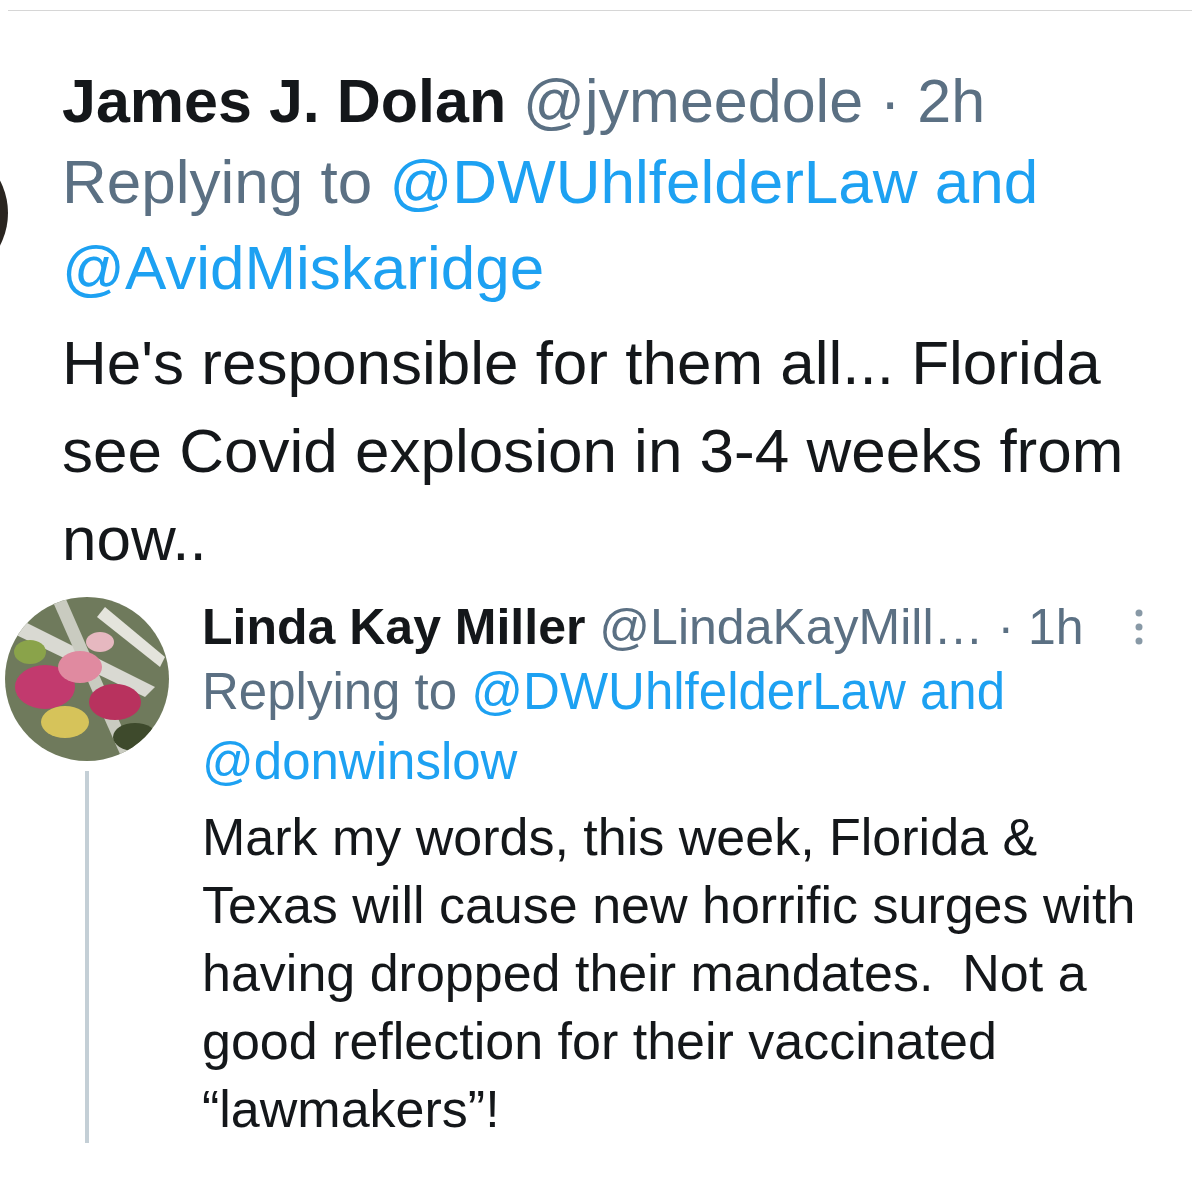 The height and width of the screenshot is (1200, 1200). What do you see at coordinates (394, 627) in the screenshot?
I see `author-name: Linda Kay Miller` at bounding box center [394, 627].